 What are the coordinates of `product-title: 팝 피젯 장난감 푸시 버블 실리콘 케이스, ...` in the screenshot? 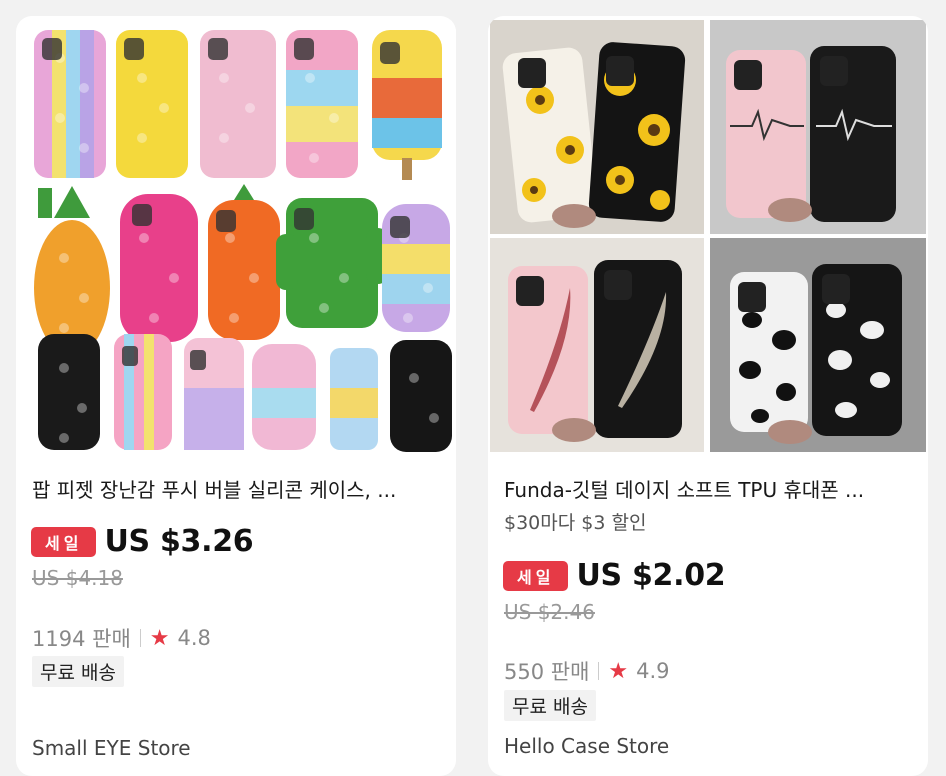 It's located at (237, 488).